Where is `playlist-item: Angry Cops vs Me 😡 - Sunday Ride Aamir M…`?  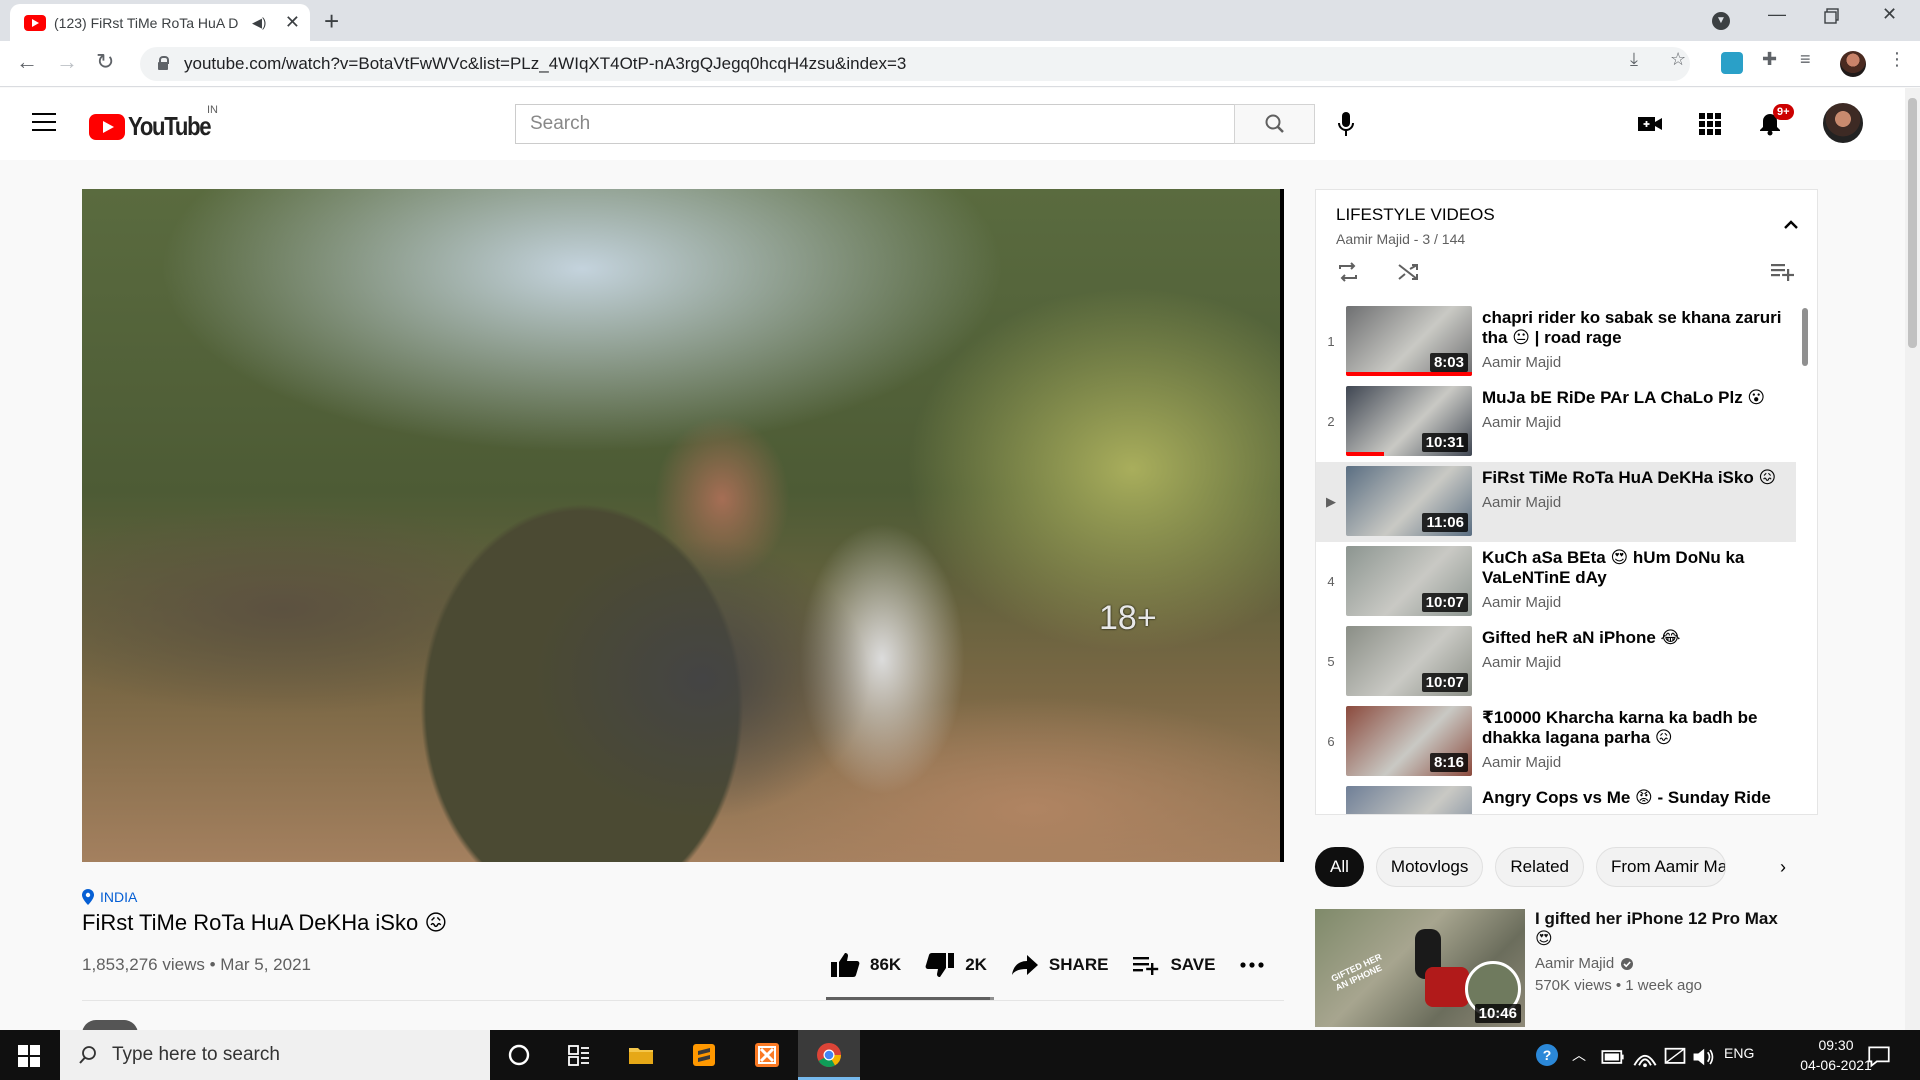
playlist-item: Angry Cops vs Me 😡 - Sunday Ride Aamir M… is located at coordinates (1556, 798).